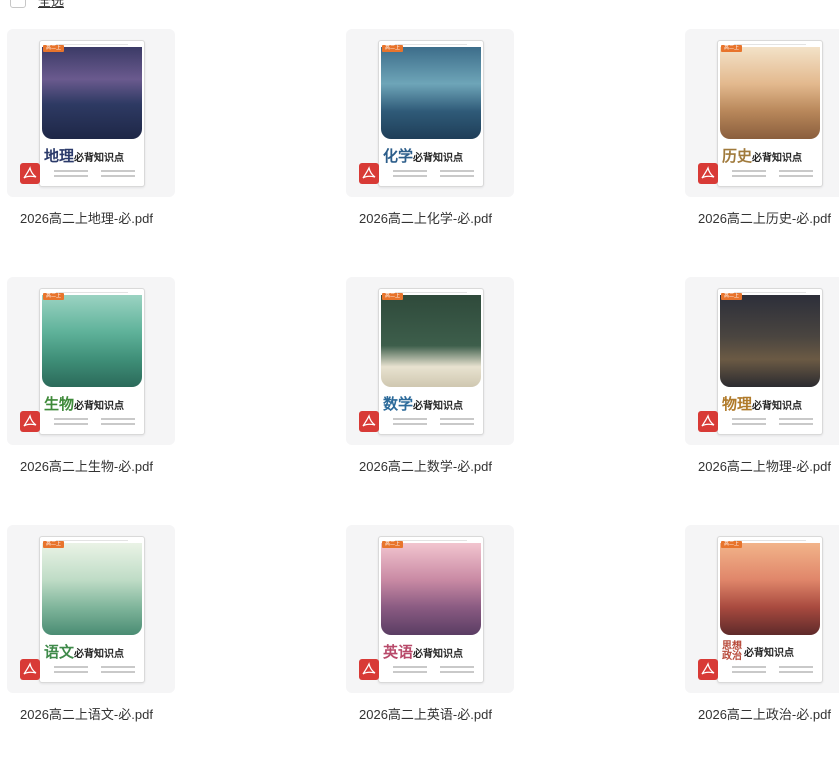  I want to click on subject-name: 物理, so click(737, 404).